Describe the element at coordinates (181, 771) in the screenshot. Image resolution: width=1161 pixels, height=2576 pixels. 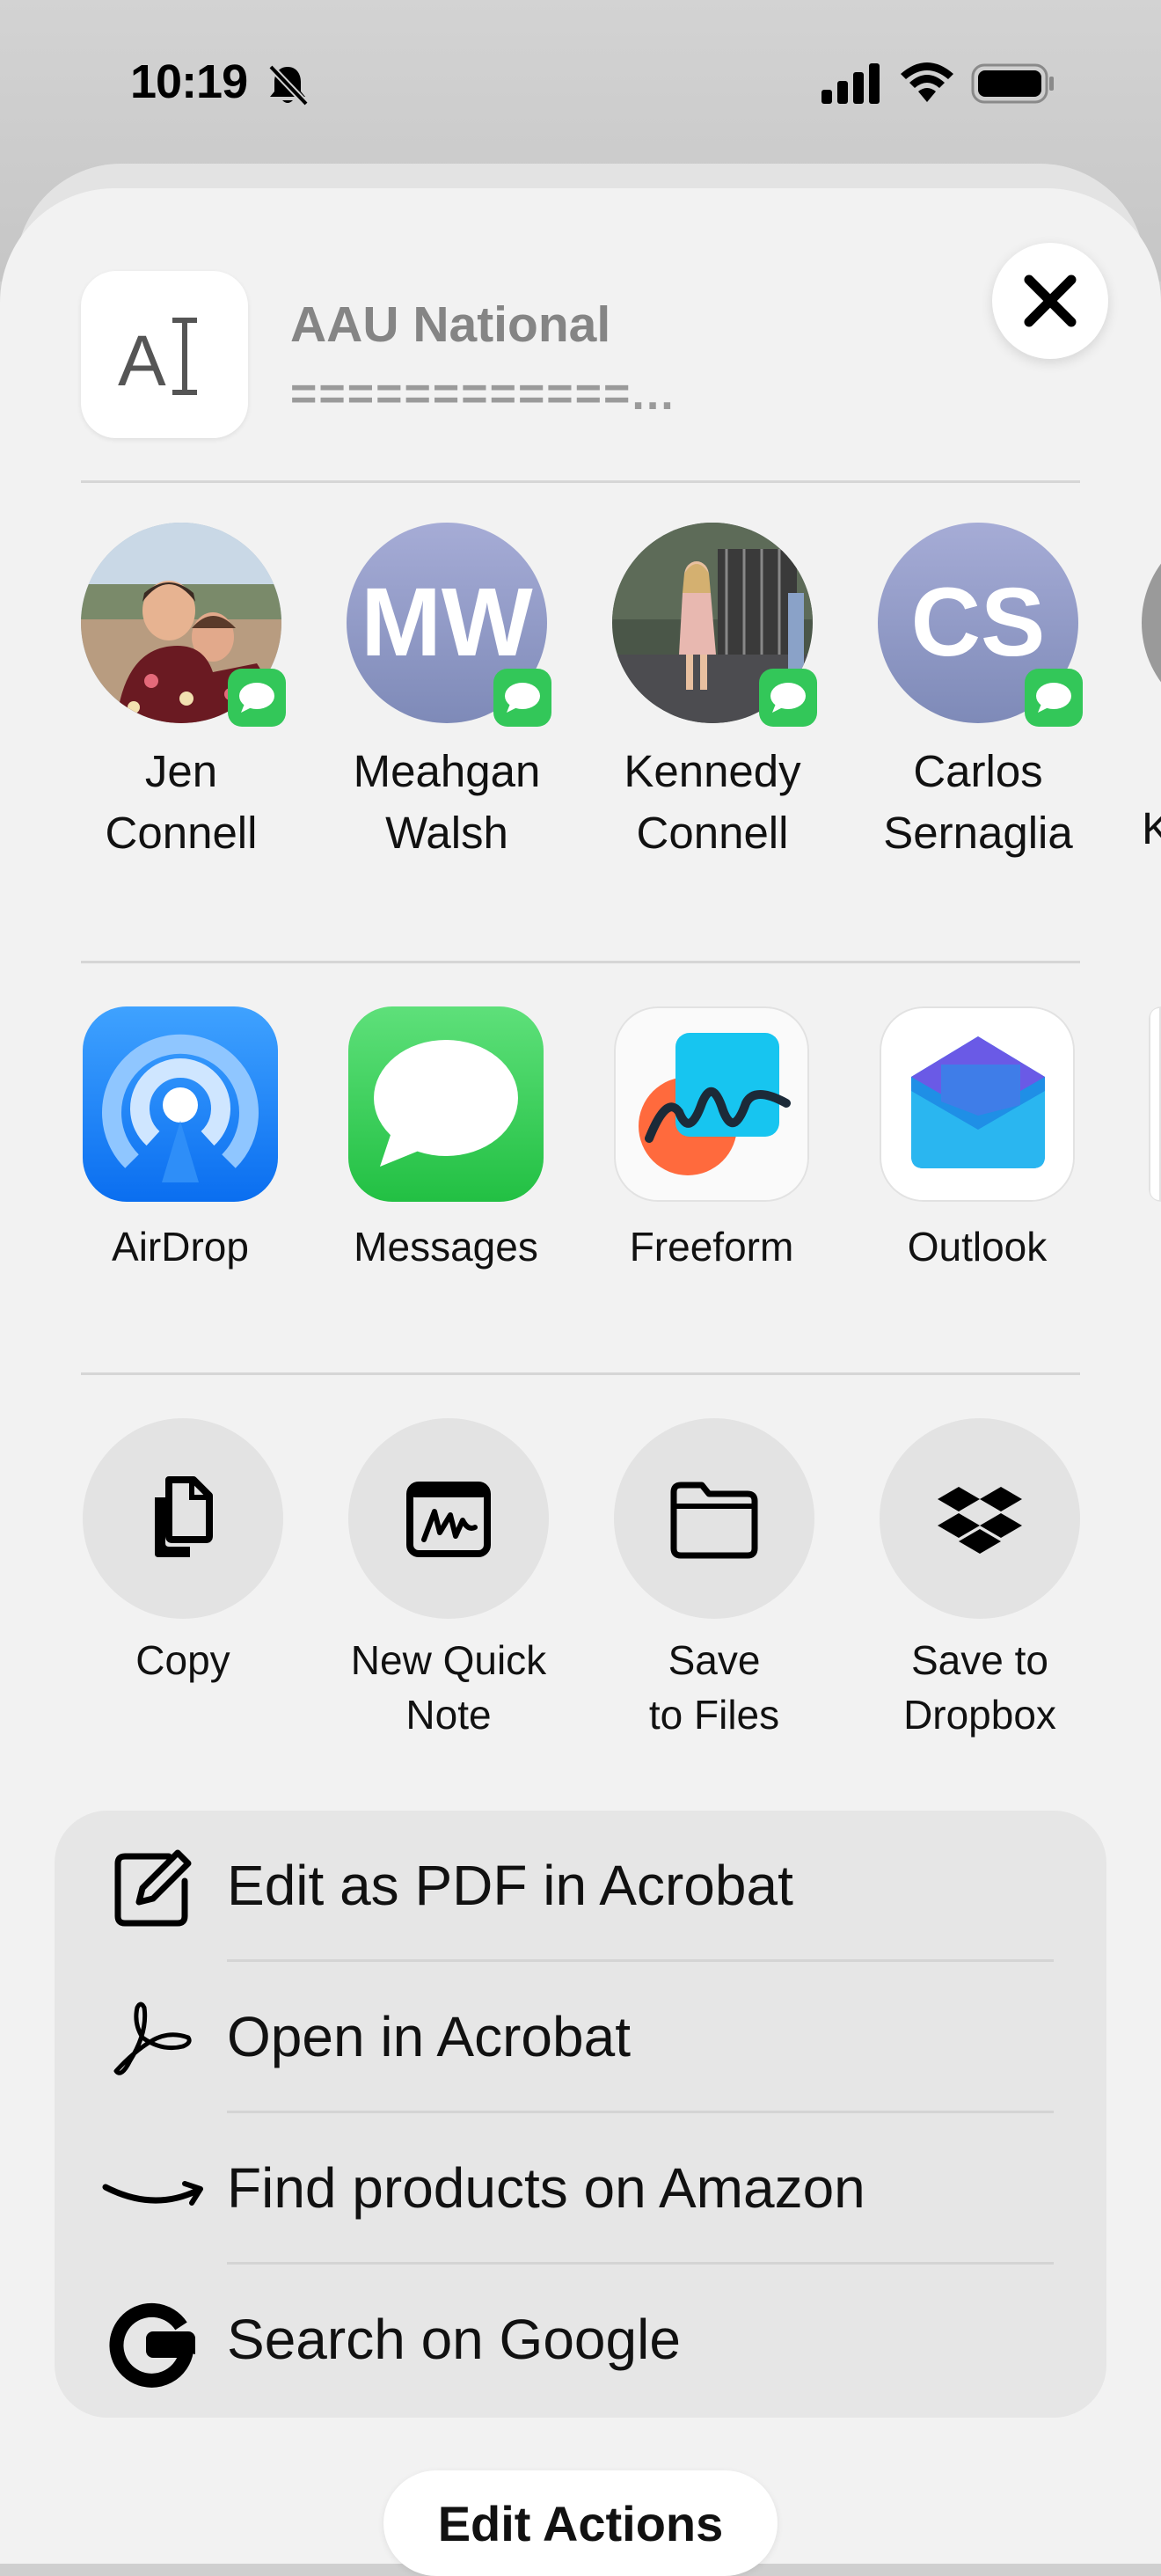
I see `contact-first-name: Jen` at that location.